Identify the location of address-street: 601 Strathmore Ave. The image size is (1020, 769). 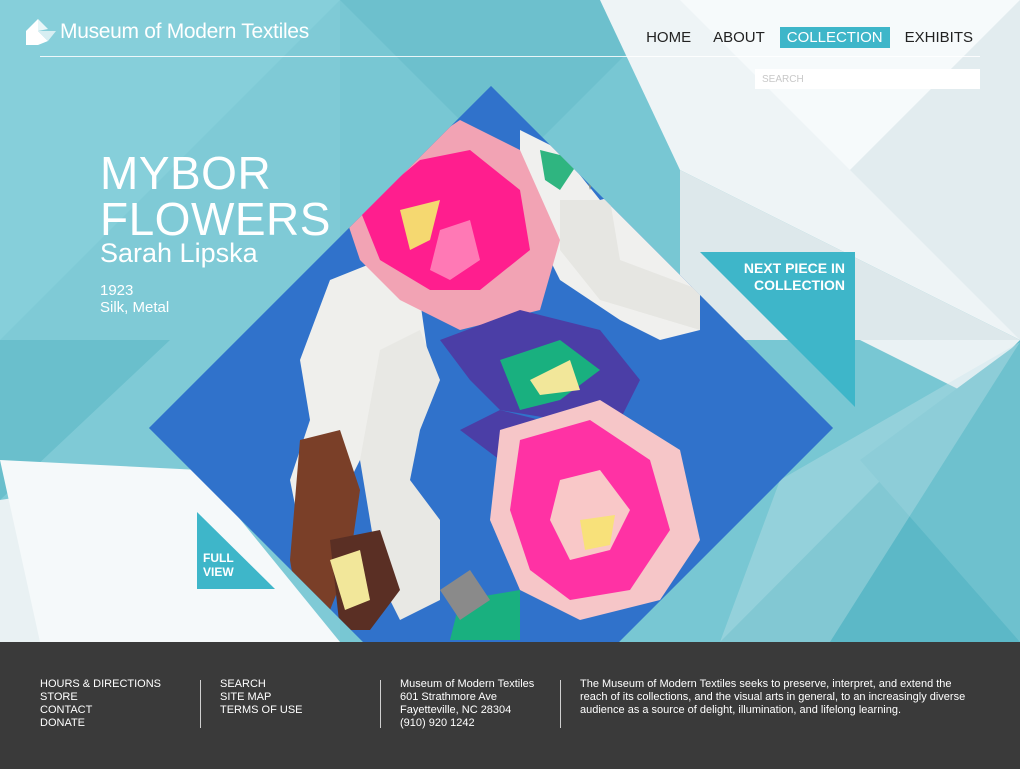
(449, 697).